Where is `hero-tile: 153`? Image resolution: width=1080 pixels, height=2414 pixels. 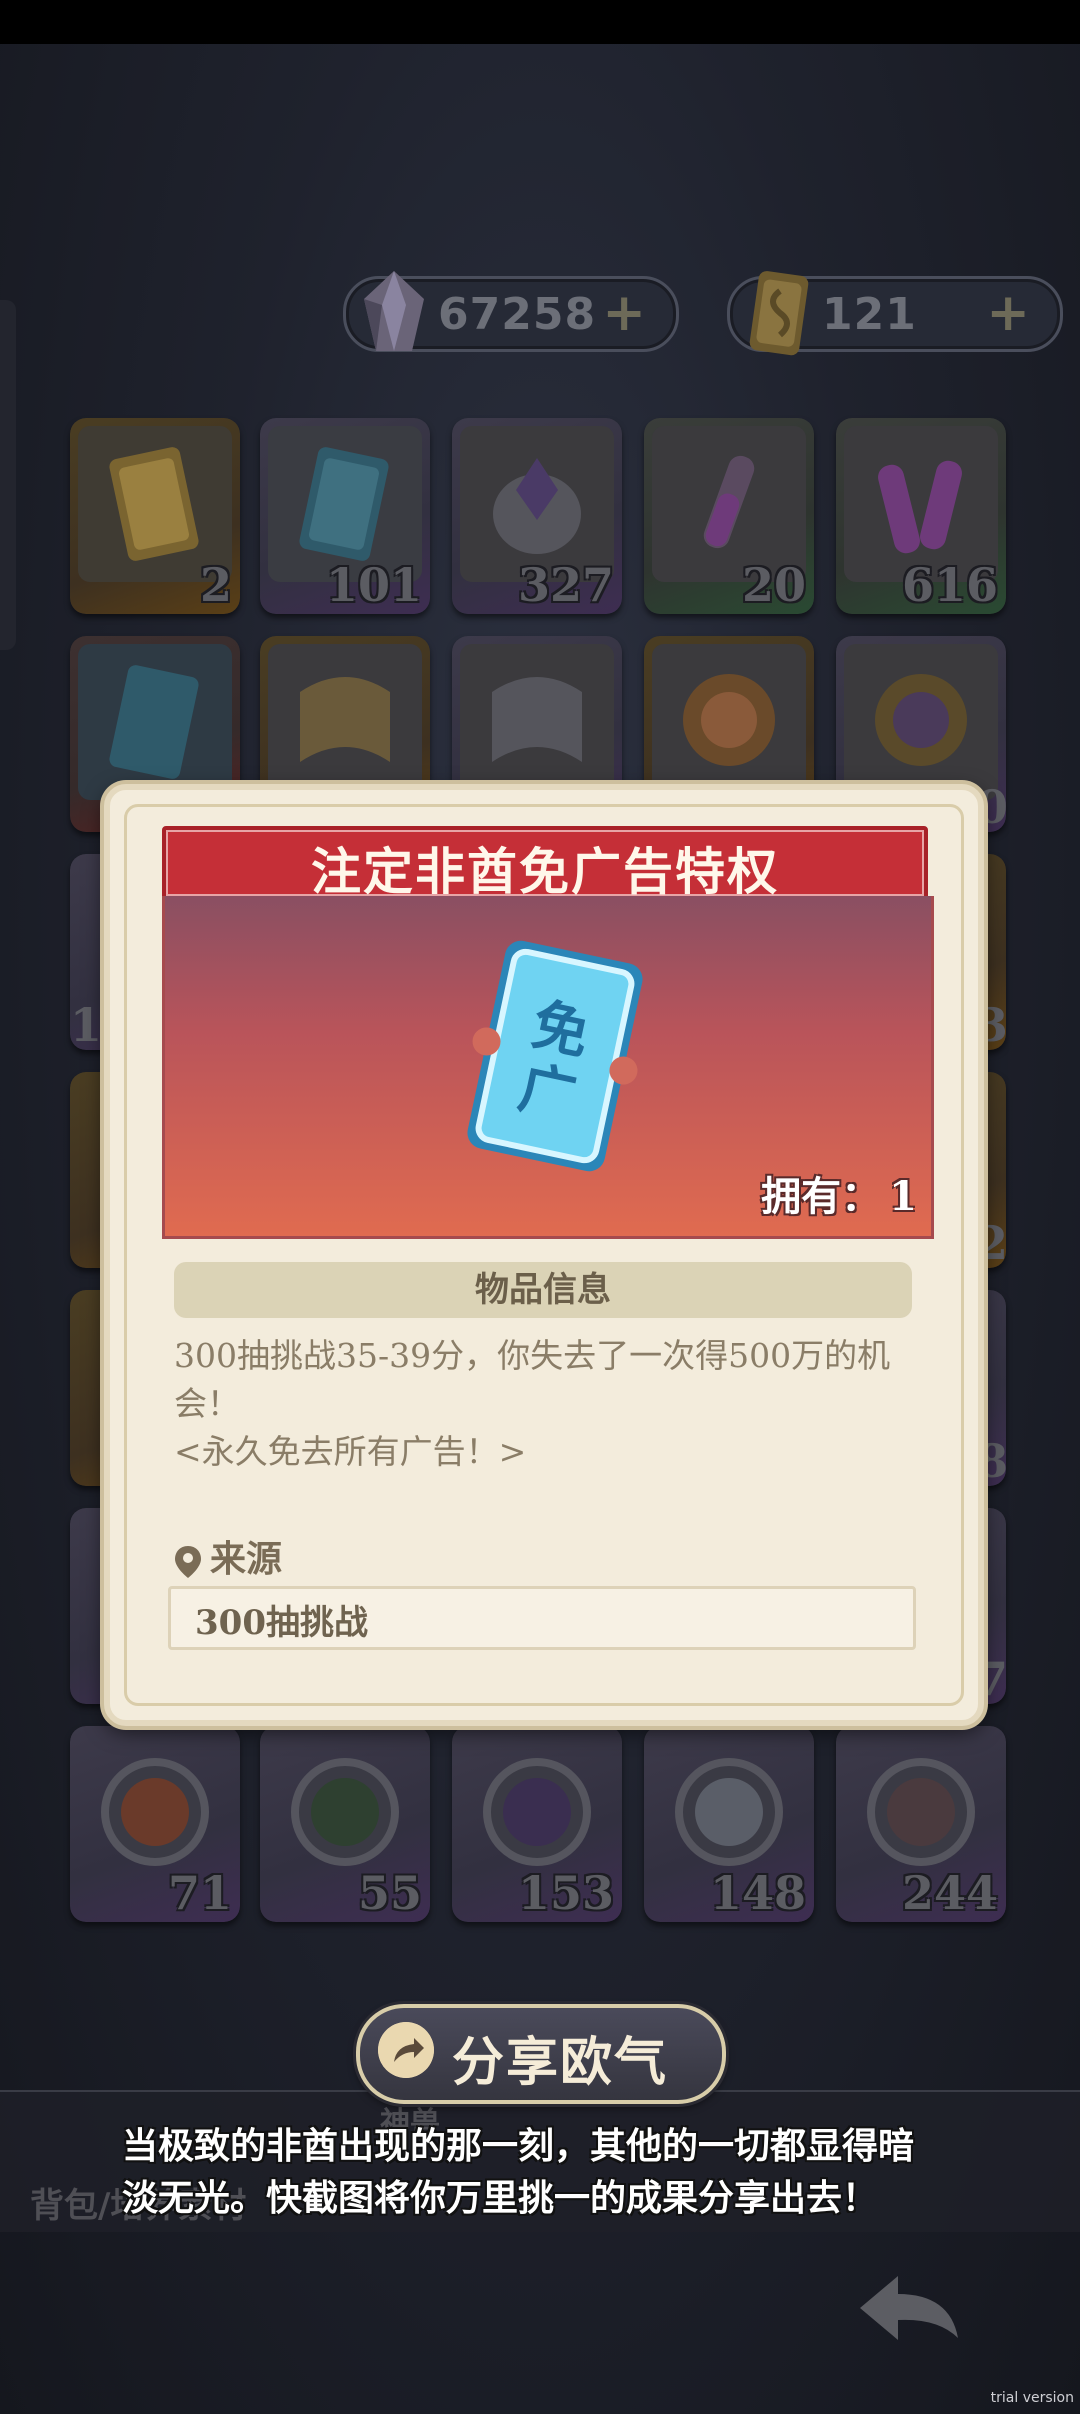
hero-tile: 153 is located at coordinates (537, 1824).